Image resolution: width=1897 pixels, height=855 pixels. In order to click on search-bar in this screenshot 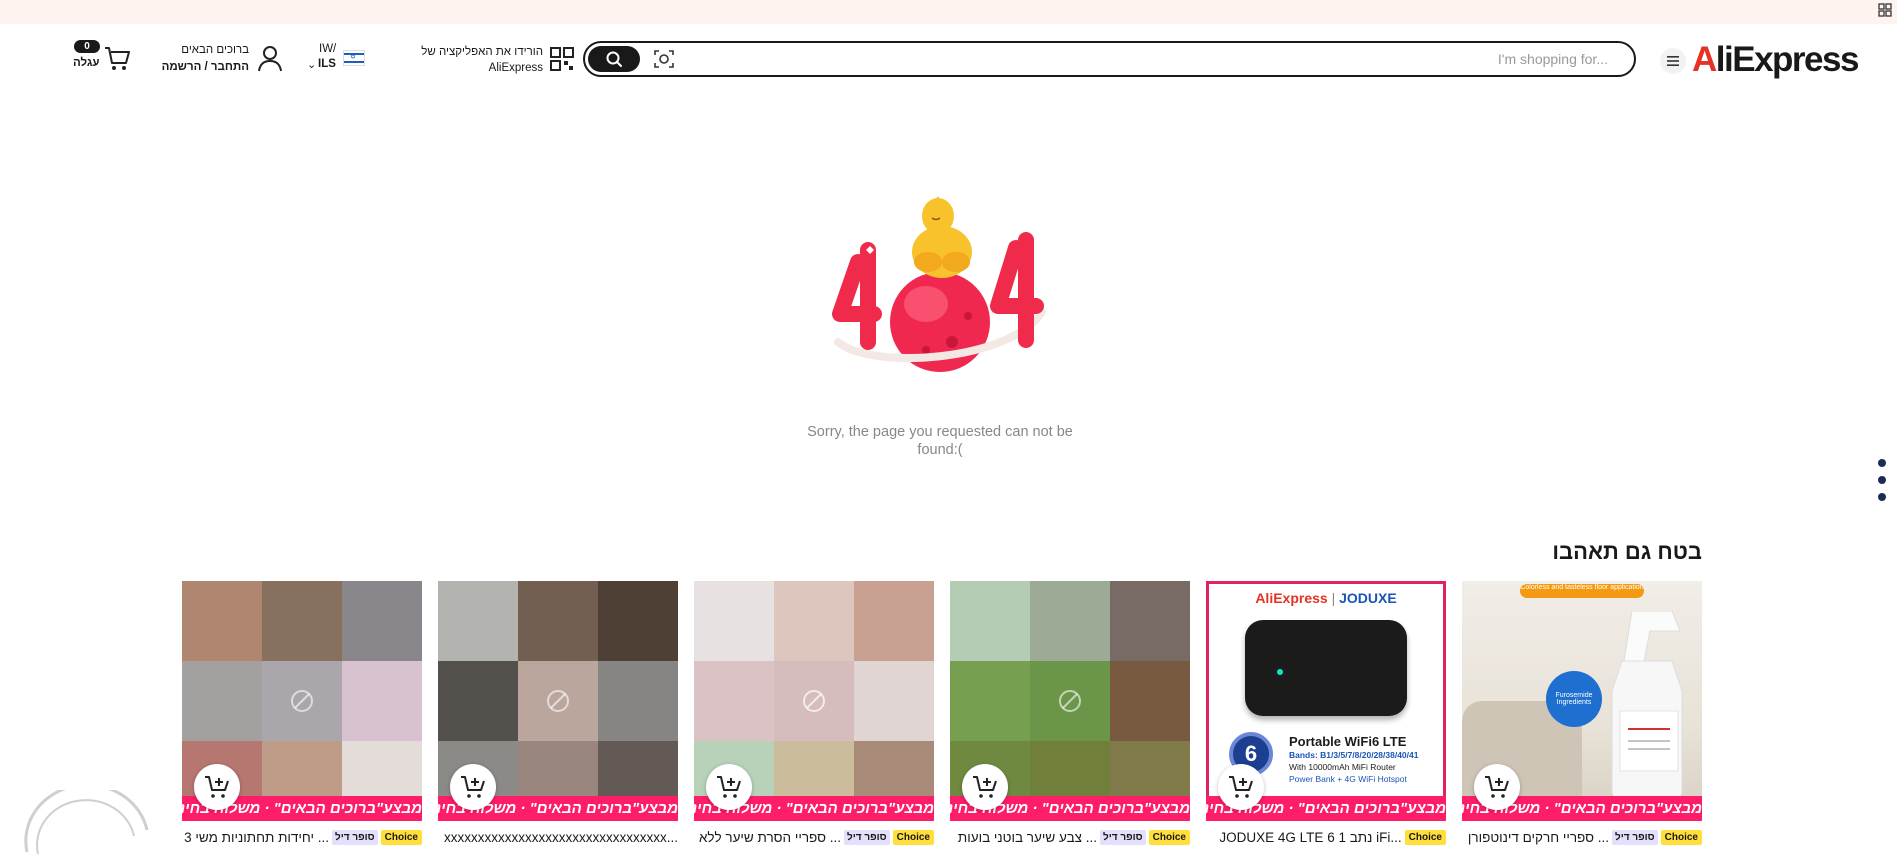, I will do `click(1109, 59)`.